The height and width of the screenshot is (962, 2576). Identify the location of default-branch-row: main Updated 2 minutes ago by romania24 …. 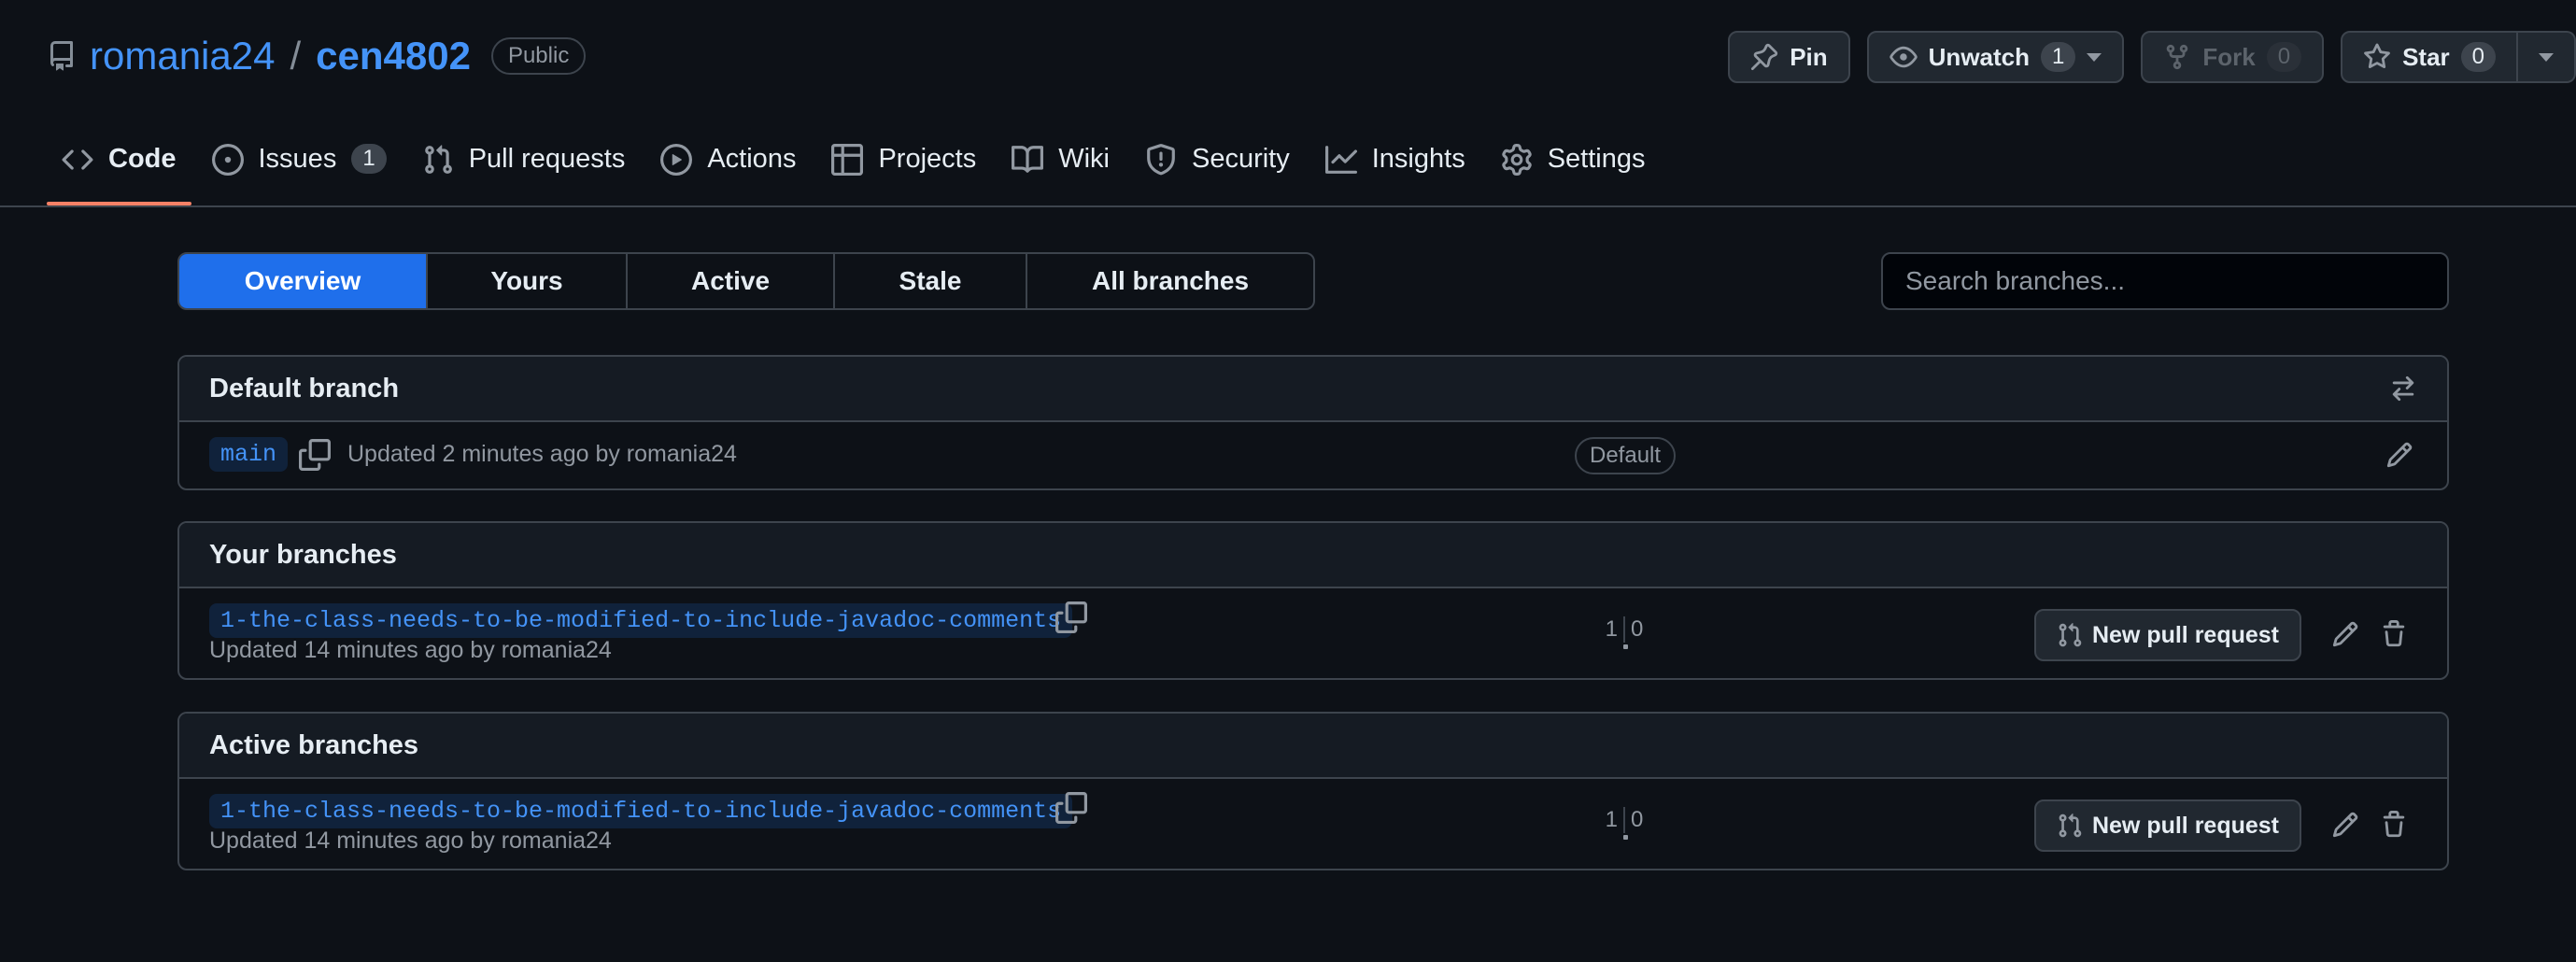
(1313, 455).